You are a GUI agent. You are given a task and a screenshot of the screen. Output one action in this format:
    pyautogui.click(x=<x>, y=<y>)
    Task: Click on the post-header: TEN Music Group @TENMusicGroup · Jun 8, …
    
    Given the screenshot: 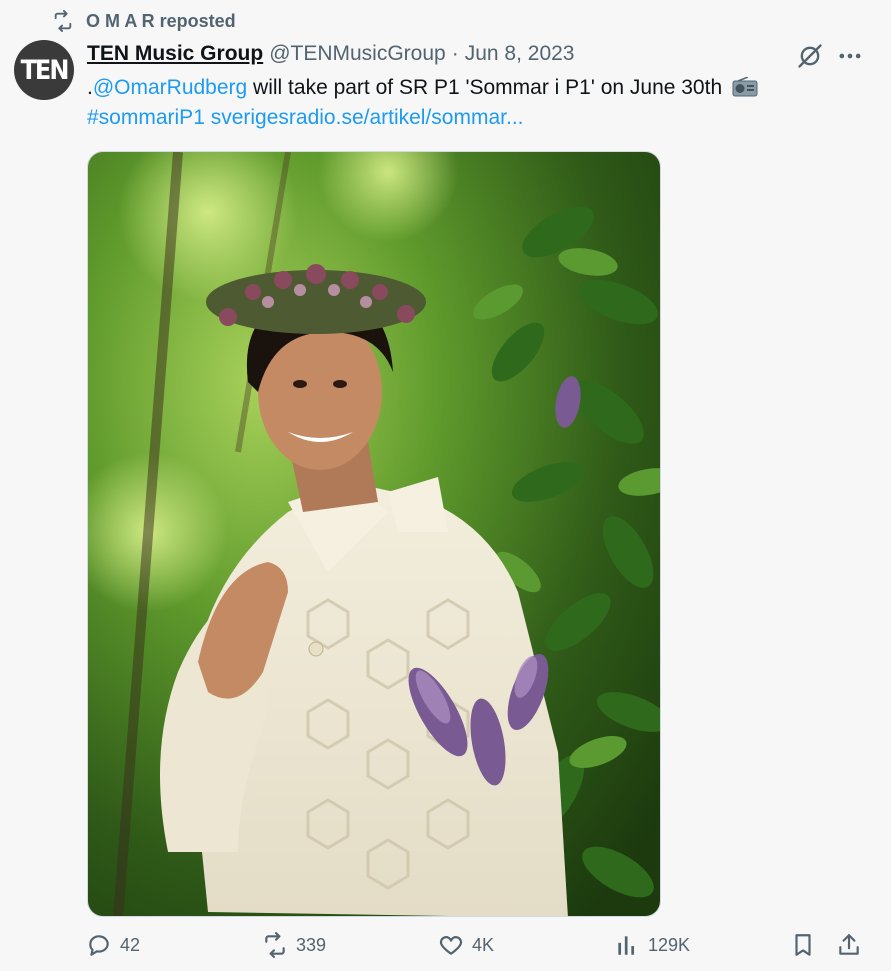 What is the action you would take?
    pyautogui.click(x=330, y=54)
    